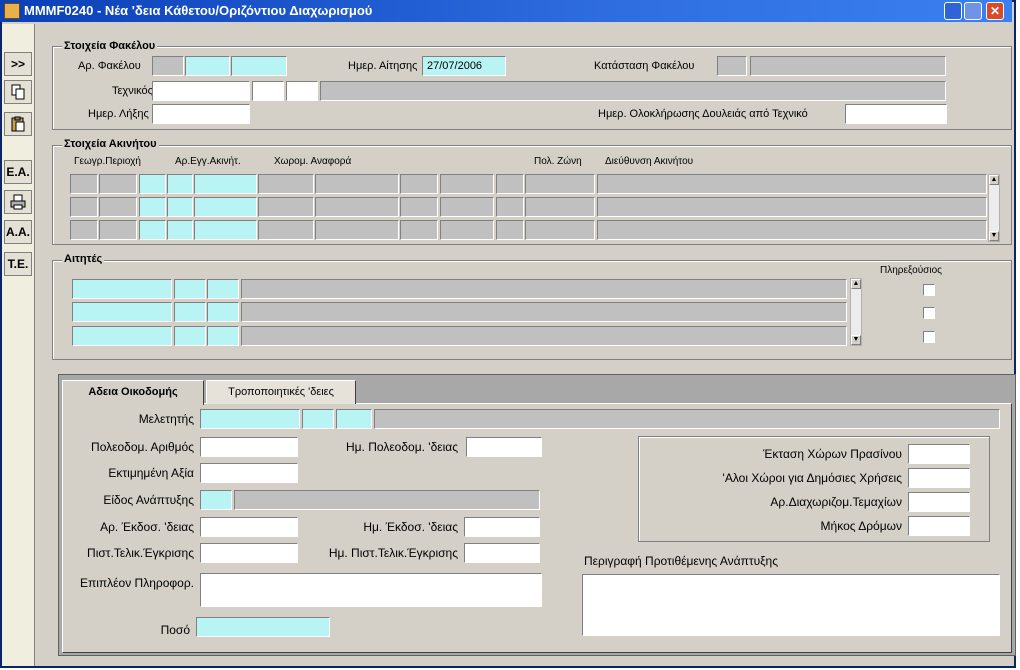 The height and width of the screenshot is (670, 1020). What do you see at coordinates (250, 419) in the screenshot?
I see `engineer-code` at bounding box center [250, 419].